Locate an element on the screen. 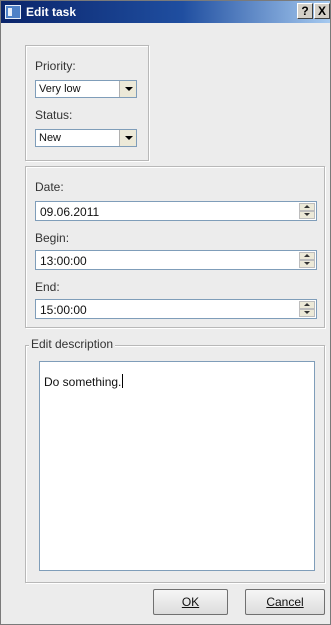 The width and height of the screenshot is (331, 625). title-bar: Edit task ? X is located at coordinates (165, 12).